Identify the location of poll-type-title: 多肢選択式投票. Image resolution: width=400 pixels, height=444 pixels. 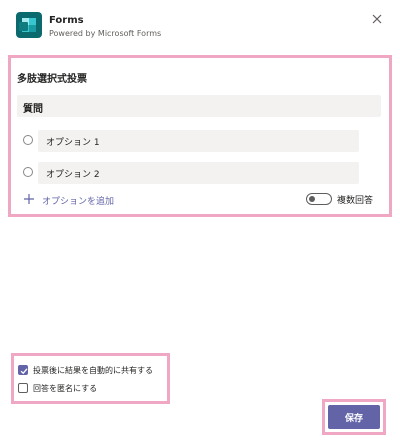
(52, 79).